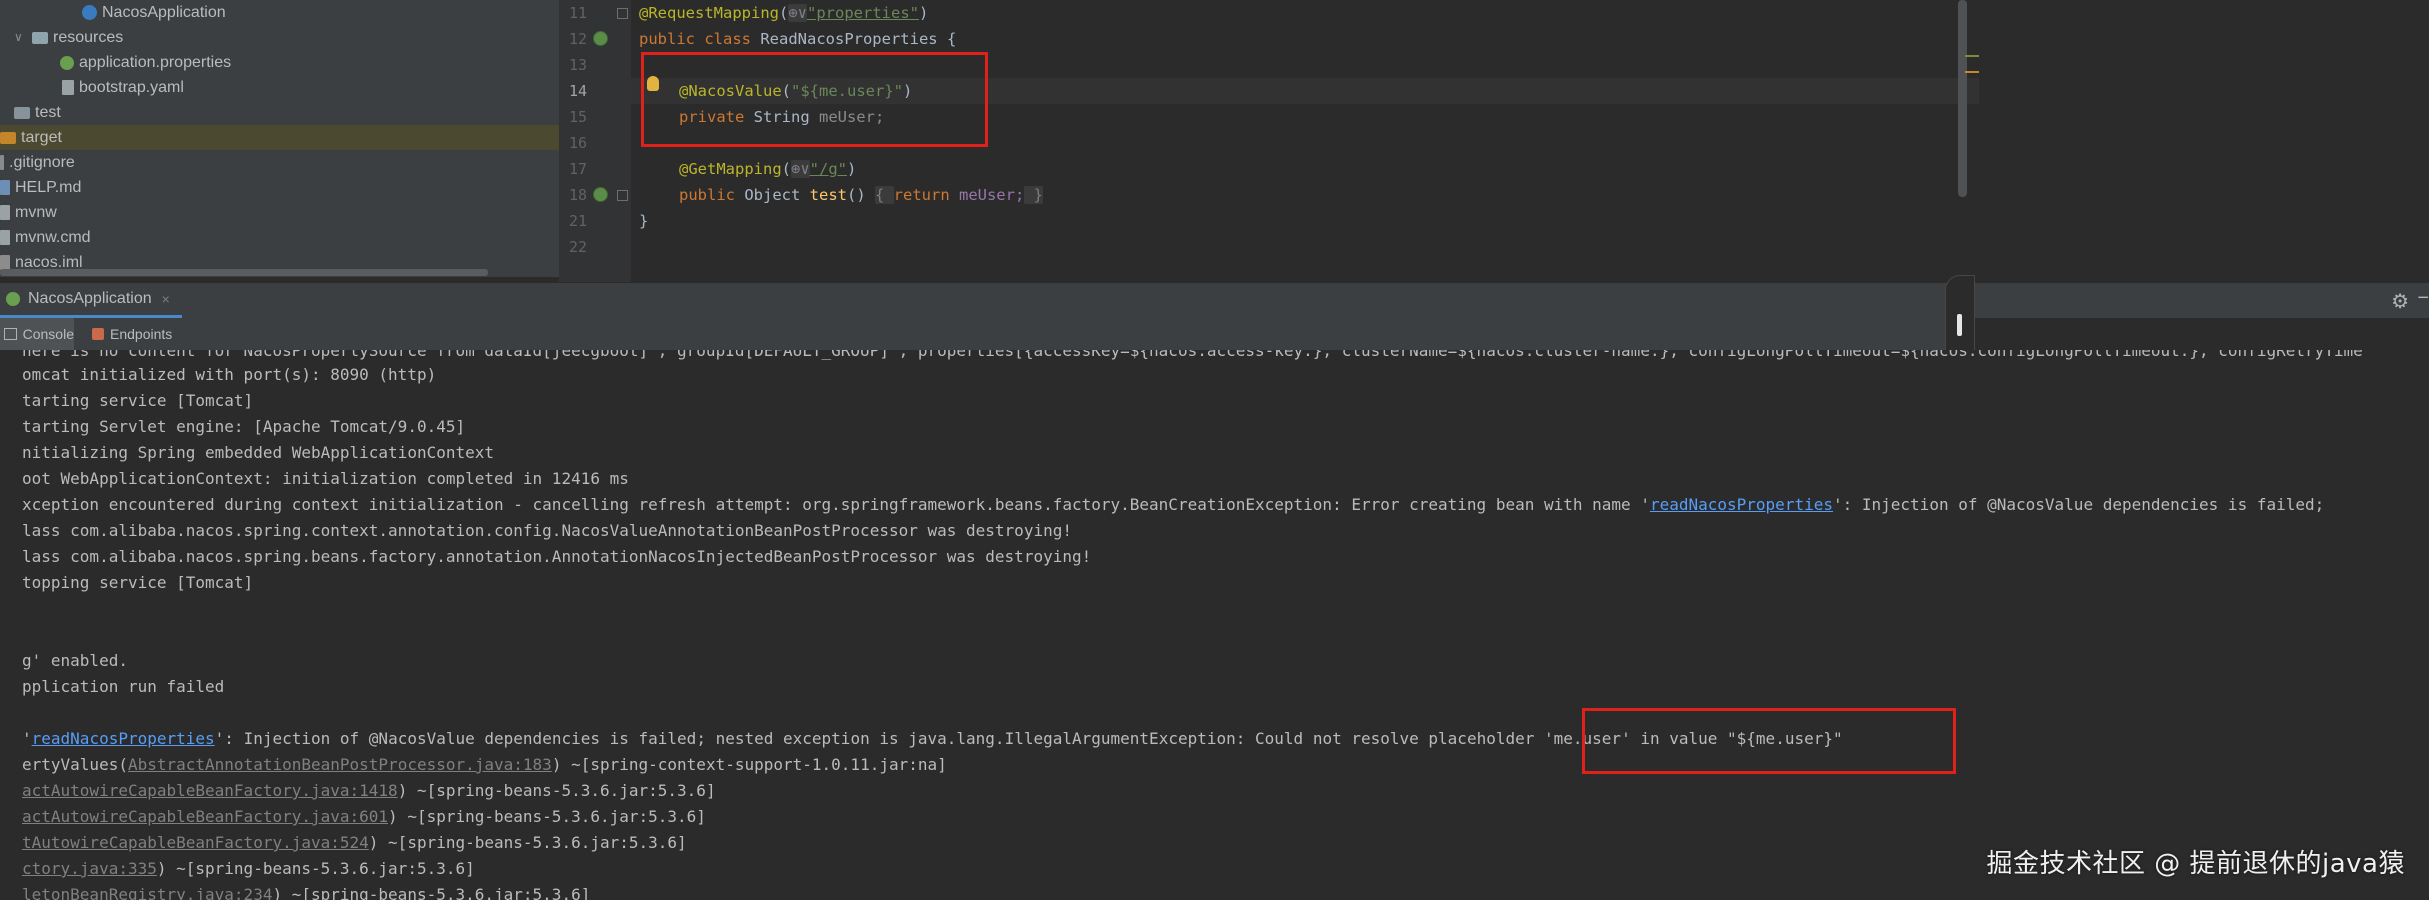 This screenshot has height=900, width=2429. What do you see at coordinates (10, 334) in the screenshot?
I see `console-icon` at bounding box center [10, 334].